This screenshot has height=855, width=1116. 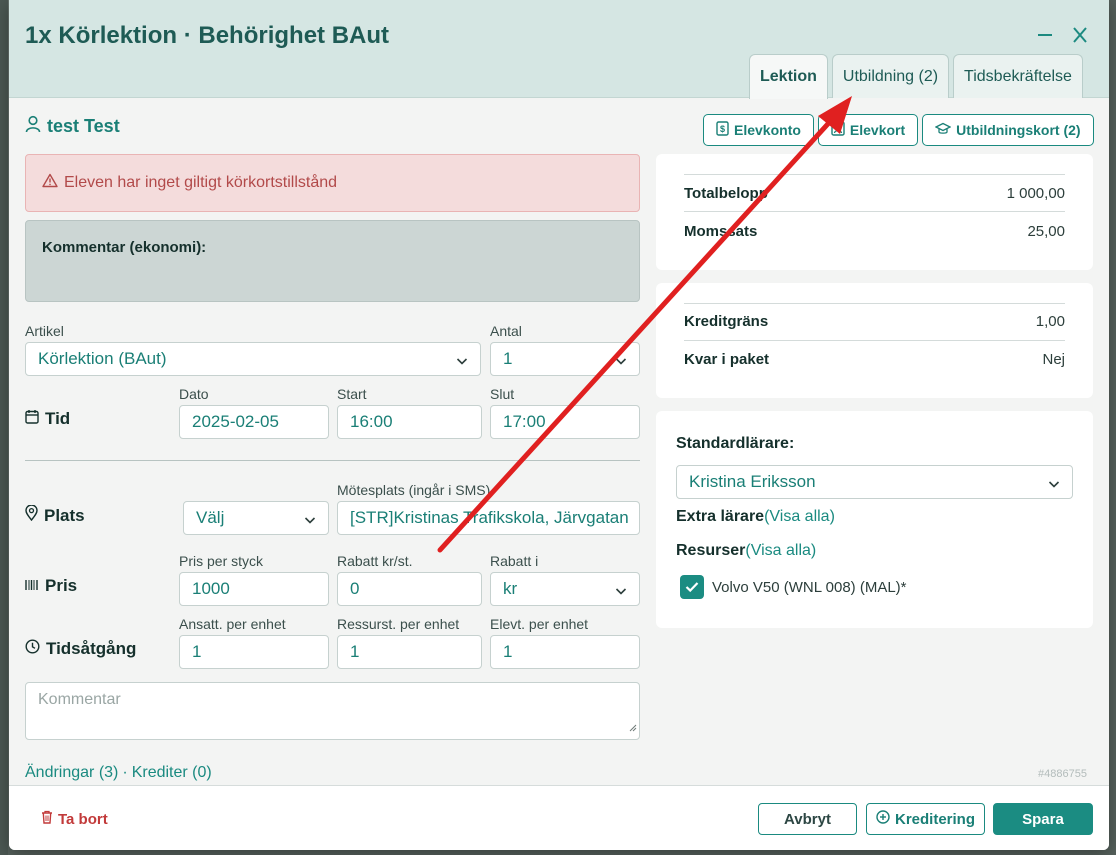 I want to click on place-heading: Plats, so click(x=55, y=515).